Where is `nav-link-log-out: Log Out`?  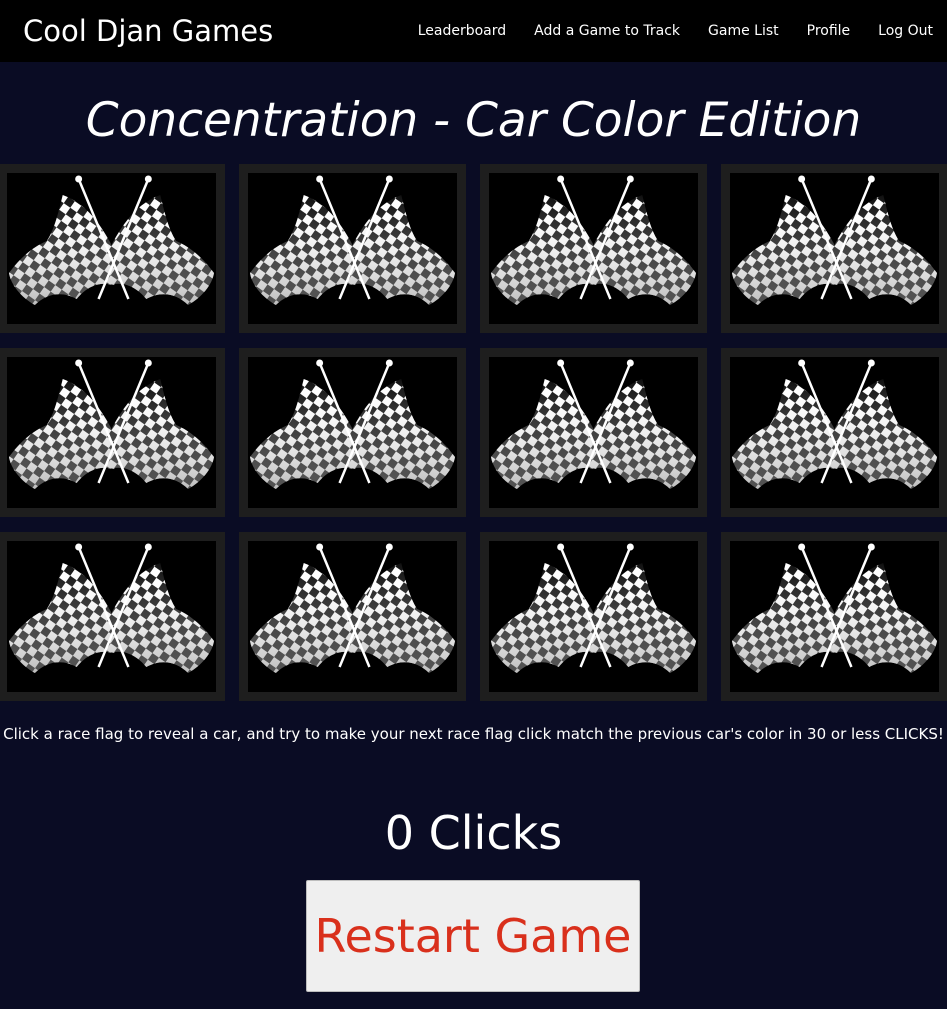
nav-link-log-out: Log Out is located at coordinates (905, 31).